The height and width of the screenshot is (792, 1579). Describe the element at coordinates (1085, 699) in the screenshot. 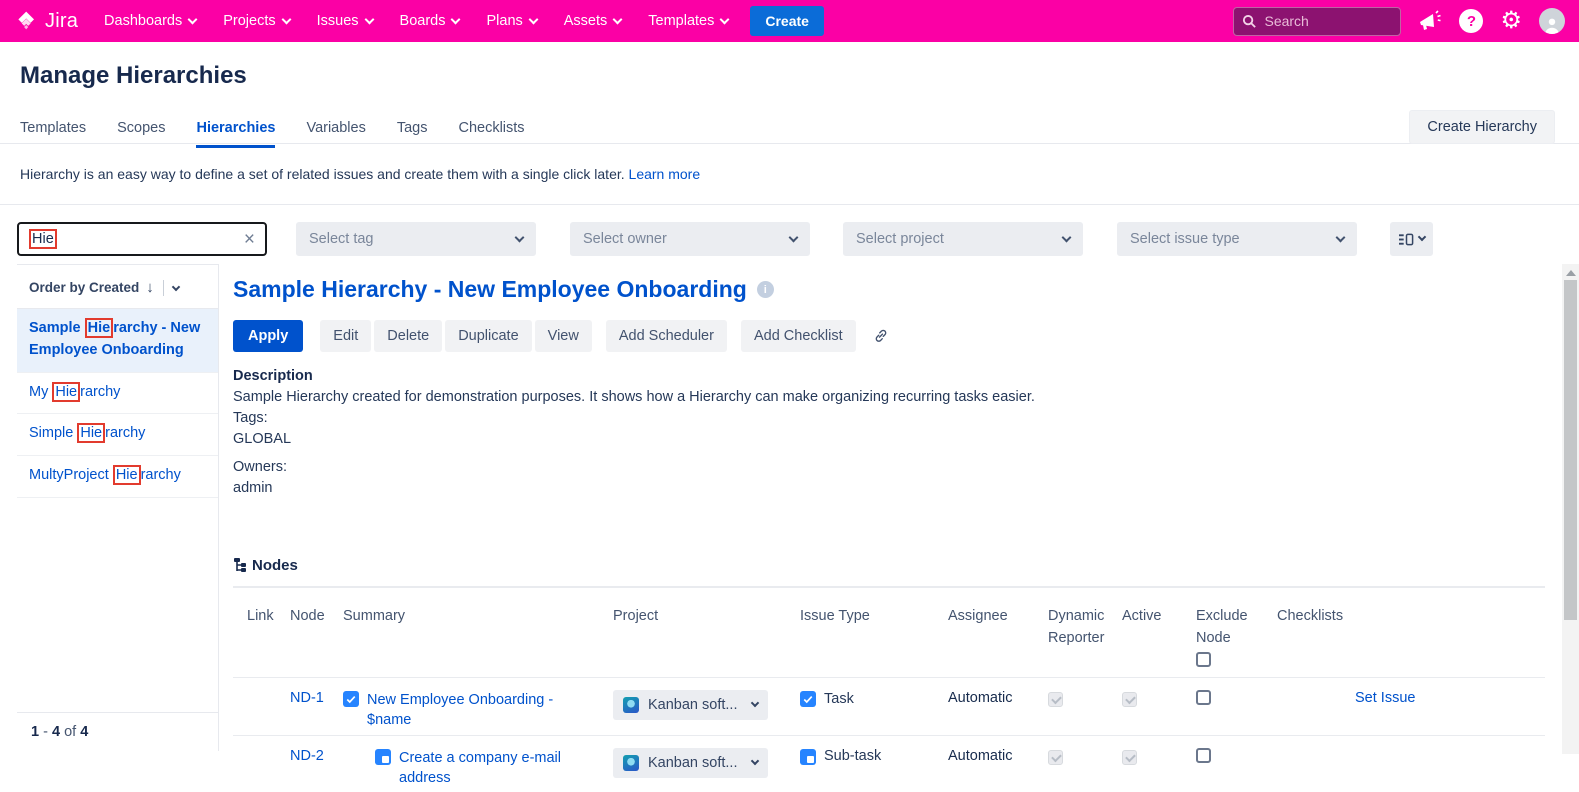

I see `cell-dynamic-reporter` at that location.